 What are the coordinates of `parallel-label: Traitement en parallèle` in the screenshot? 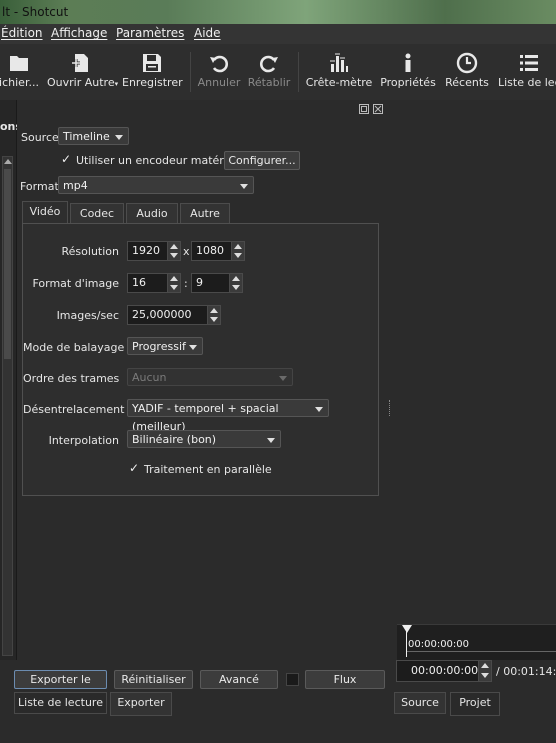 It's located at (208, 469).